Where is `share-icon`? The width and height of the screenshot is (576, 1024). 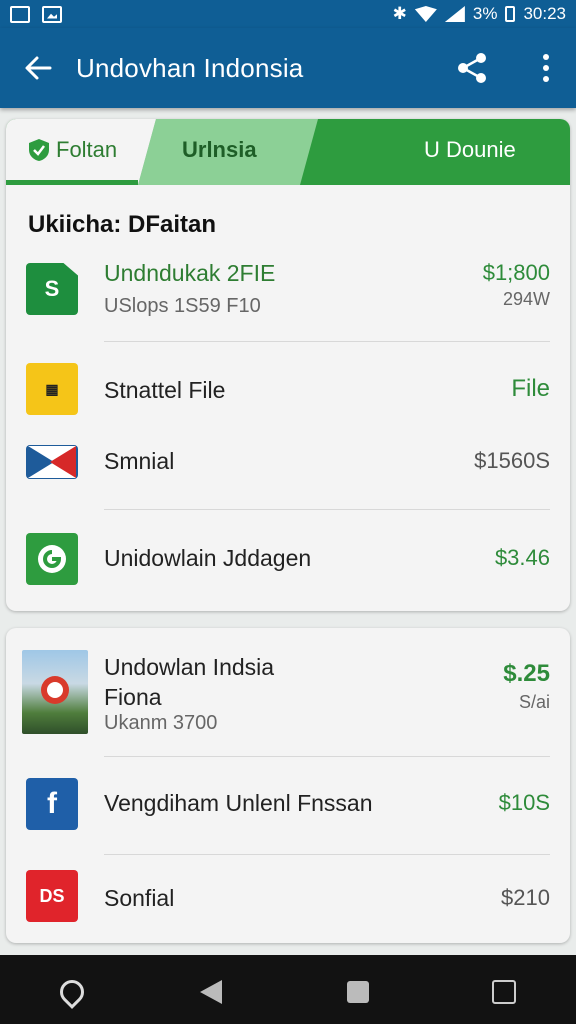 share-icon is located at coordinates (472, 68).